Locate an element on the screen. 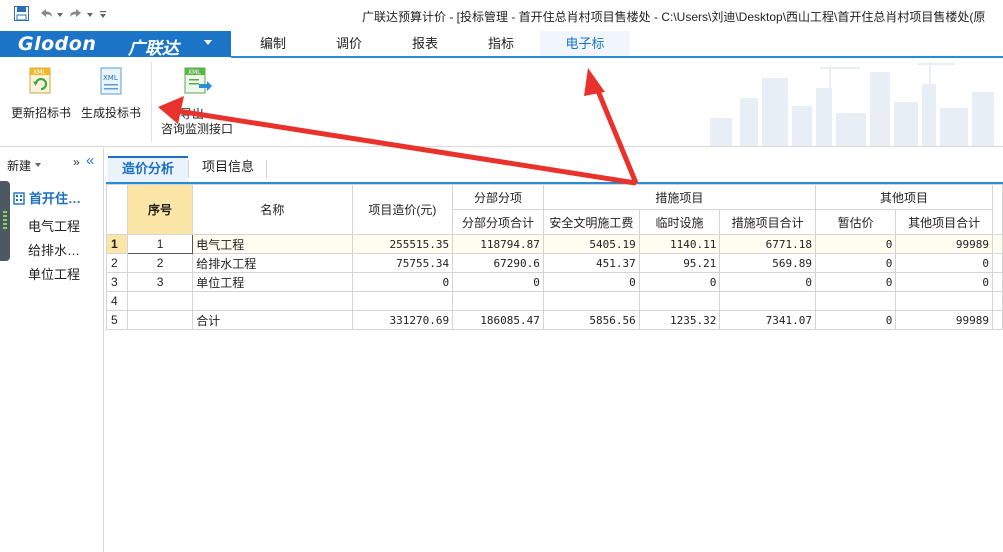  cell-measures-total: 569.89 is located at coordinates (767, 263).